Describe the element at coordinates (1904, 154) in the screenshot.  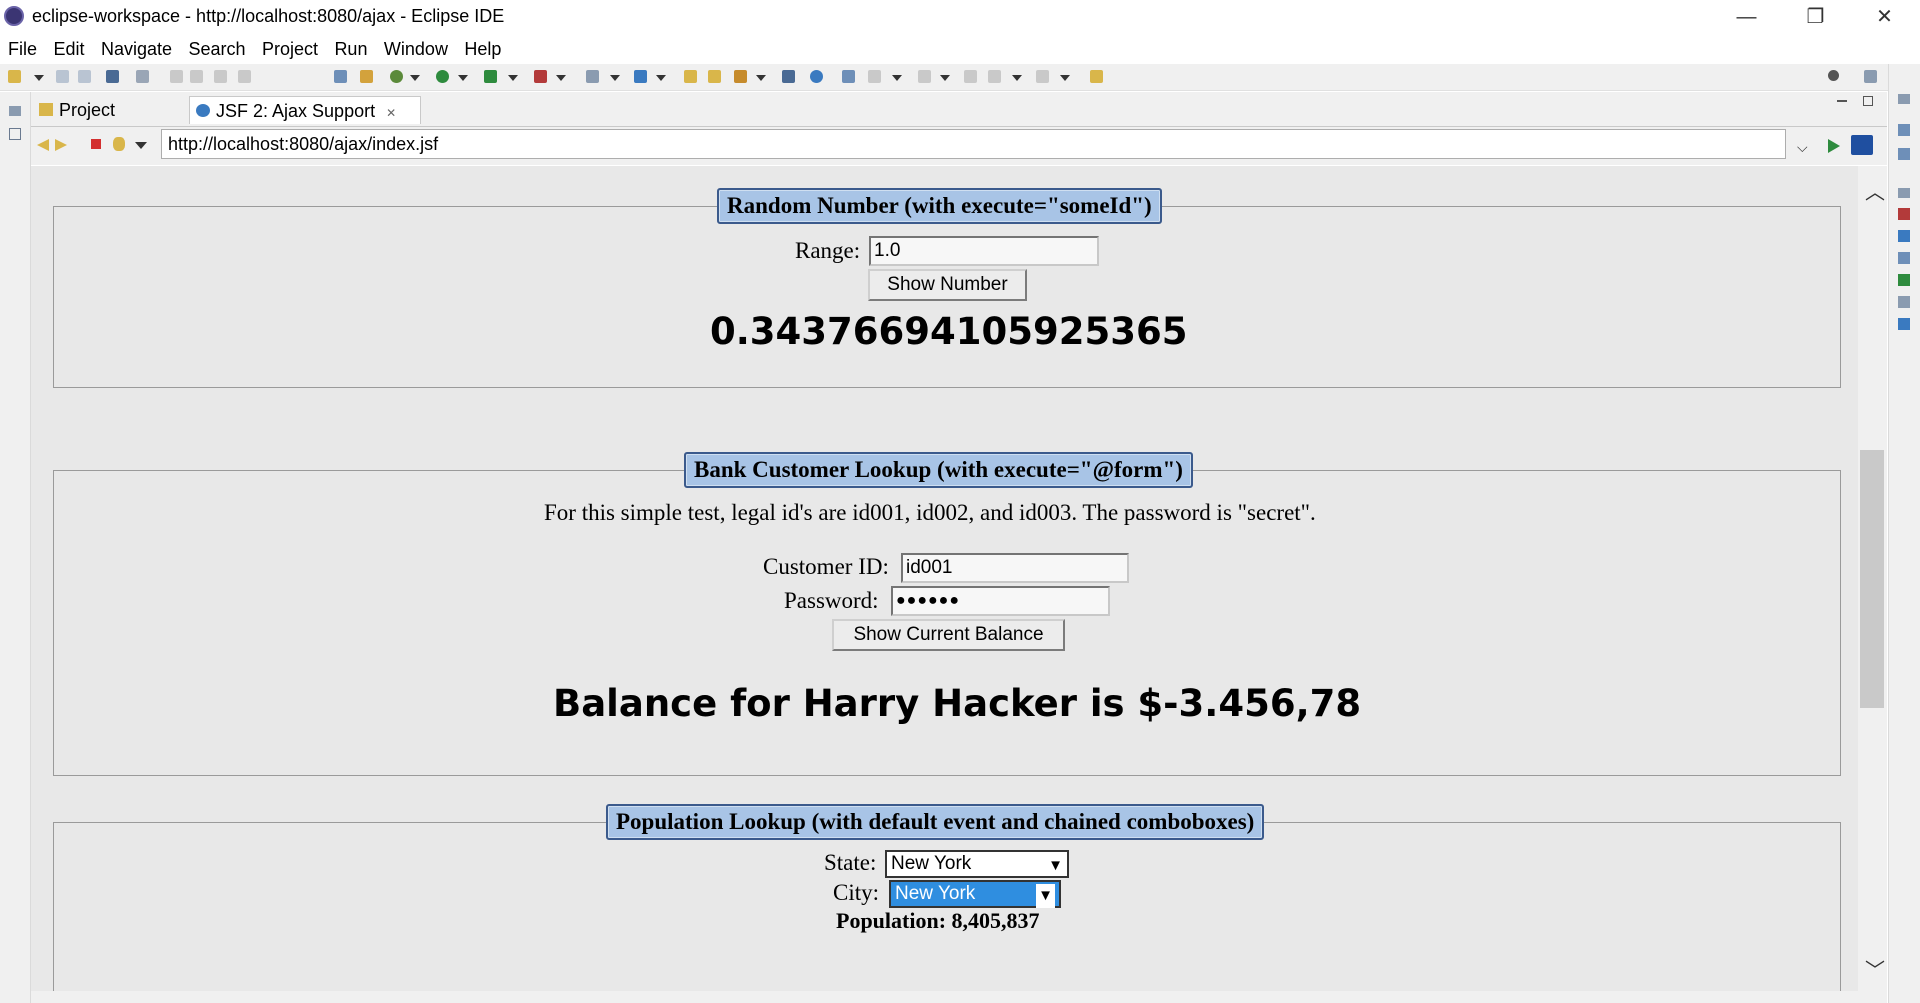
I see `task-list-icon` at that location.